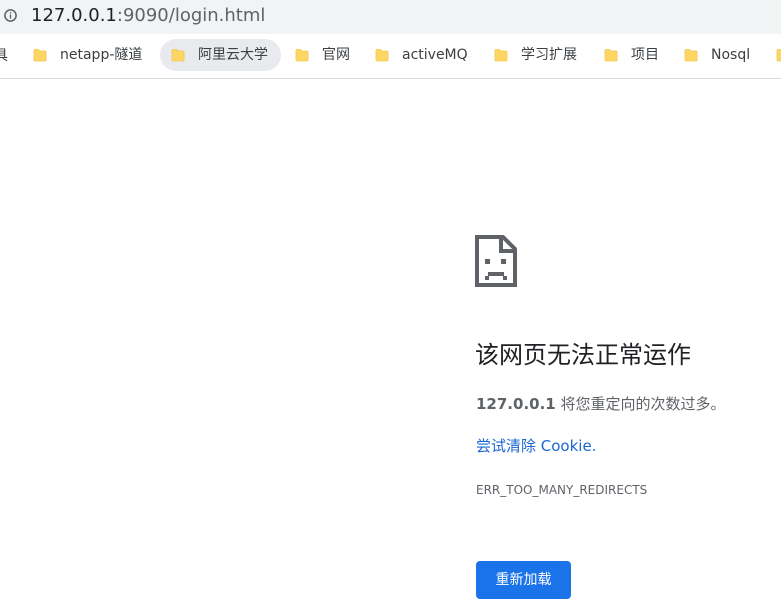 Image resolution: width=781 pixels, height=606 pixels. I want to click on bookmark-aliyun-university: 阿里云大学, so click(220, 55).